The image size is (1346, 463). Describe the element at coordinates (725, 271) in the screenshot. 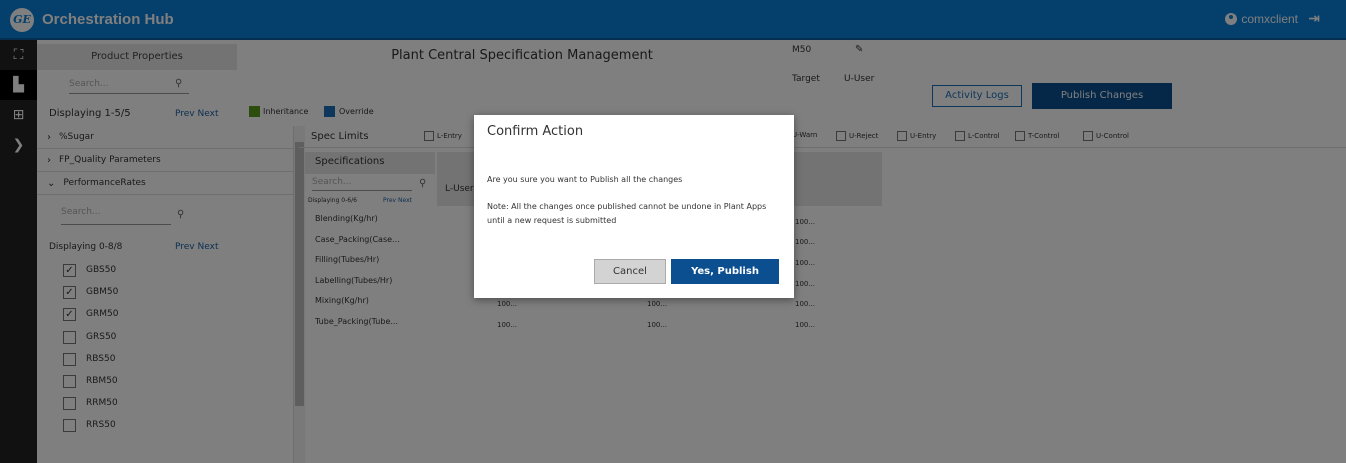

I see `yes-publish-button: Yes, Publish` at that location.